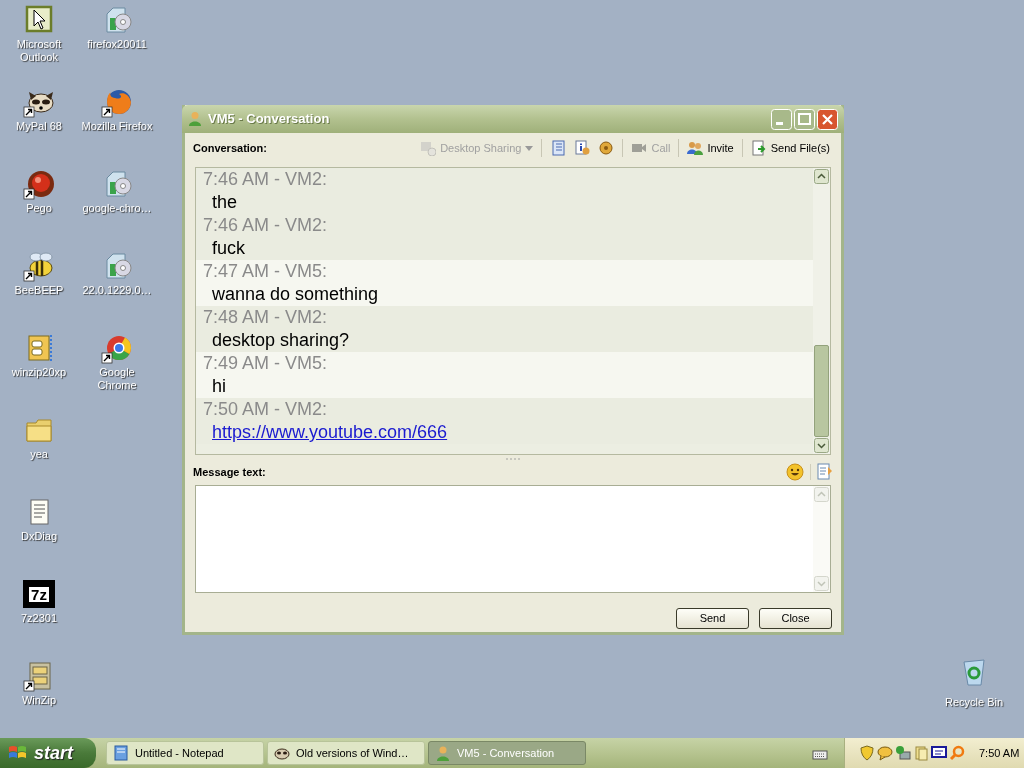 Image resolution: width=1024 pixels, height=768 pixels. Describe the element at coordinates (228, 248) in the screenshot. I see `message-text: fuck` at that location.